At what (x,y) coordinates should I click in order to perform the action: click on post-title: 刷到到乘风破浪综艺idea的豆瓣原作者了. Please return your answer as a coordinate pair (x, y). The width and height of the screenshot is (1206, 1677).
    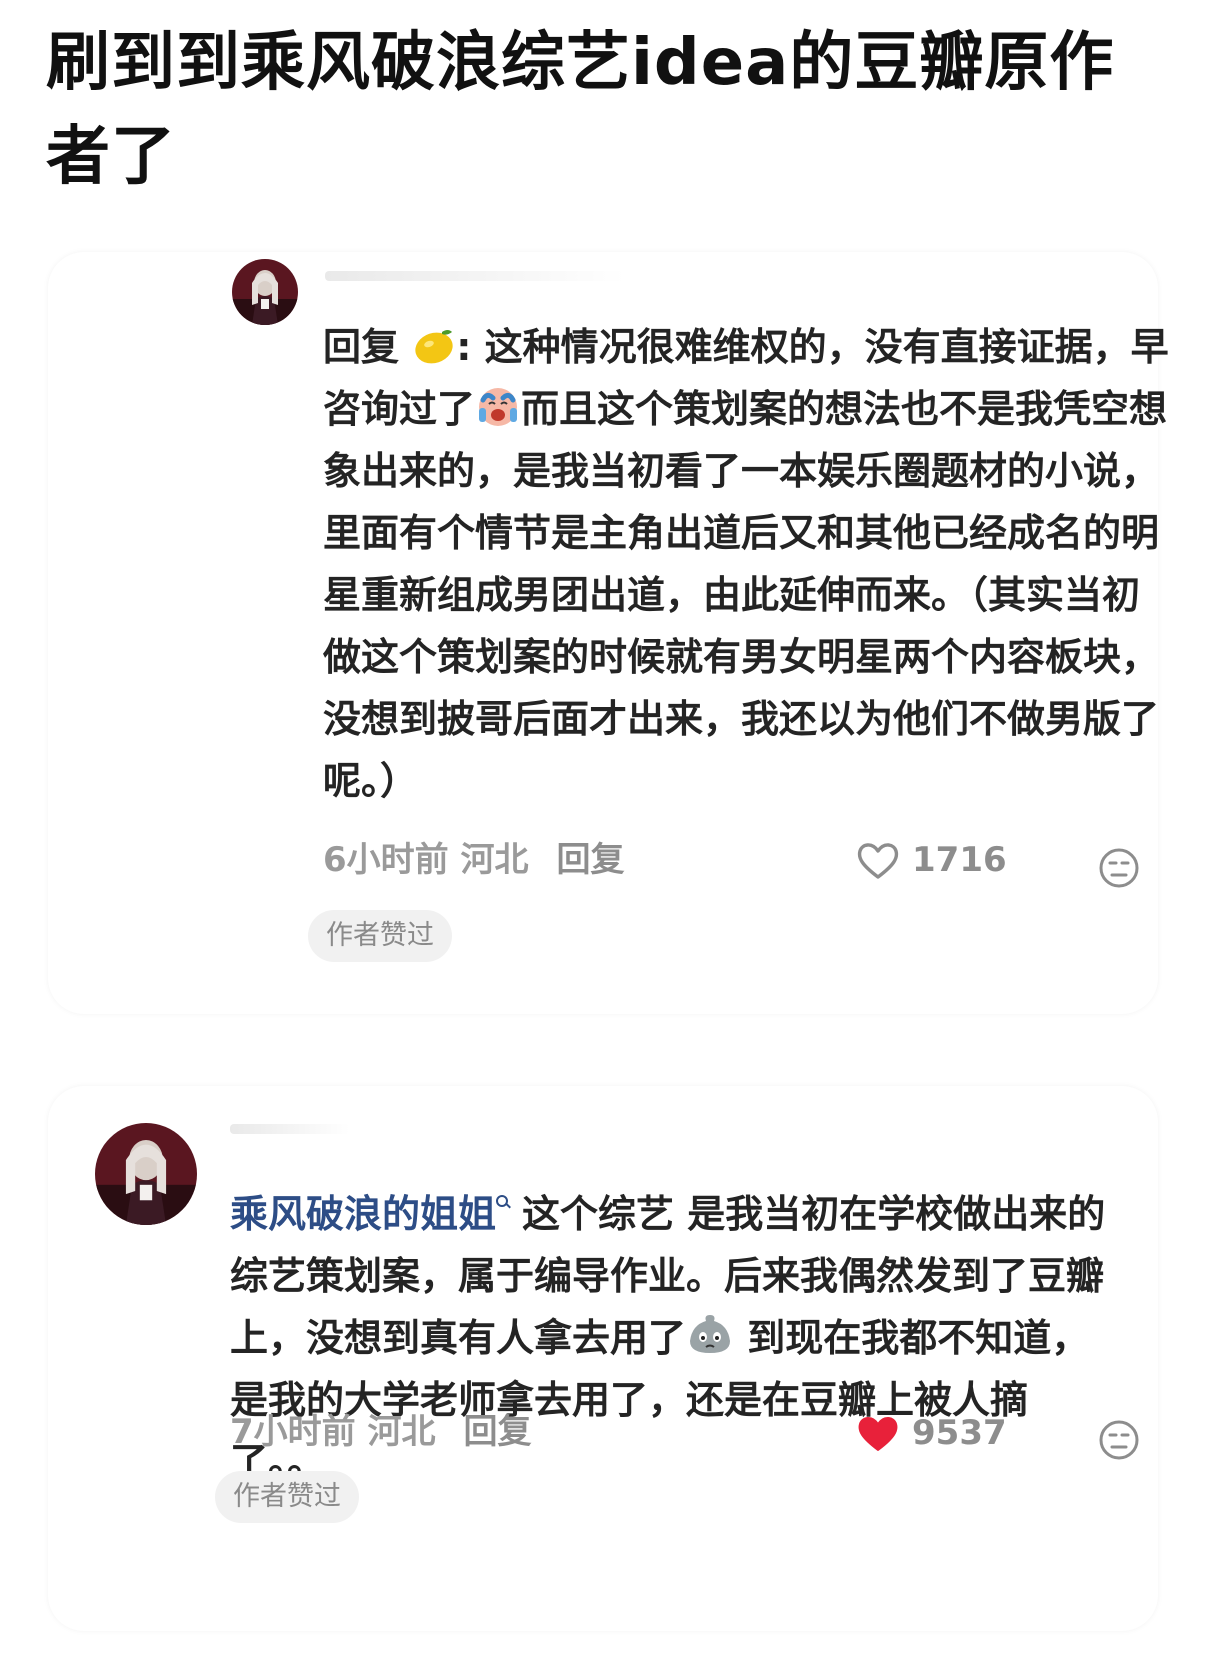
    Looking at the image, I should click on (580, 110).